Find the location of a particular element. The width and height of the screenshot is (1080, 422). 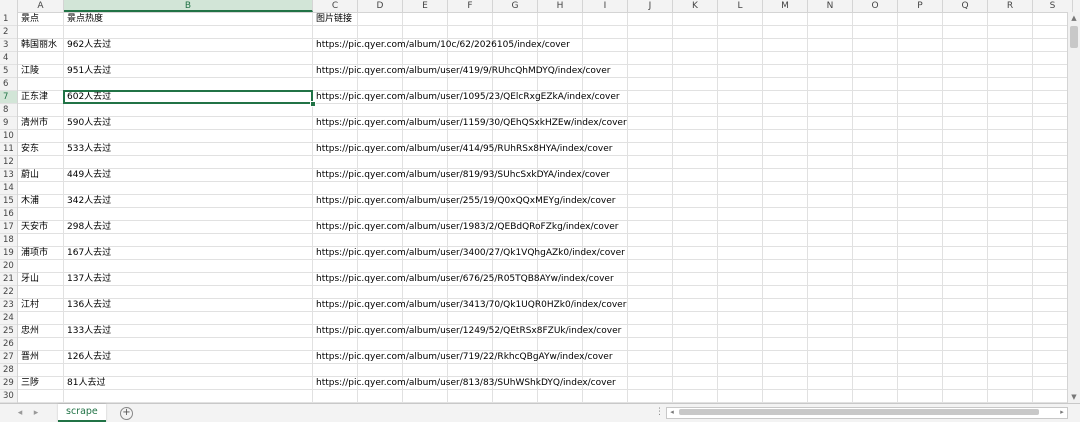

active-cell-border is located at coordinates (188, 97).